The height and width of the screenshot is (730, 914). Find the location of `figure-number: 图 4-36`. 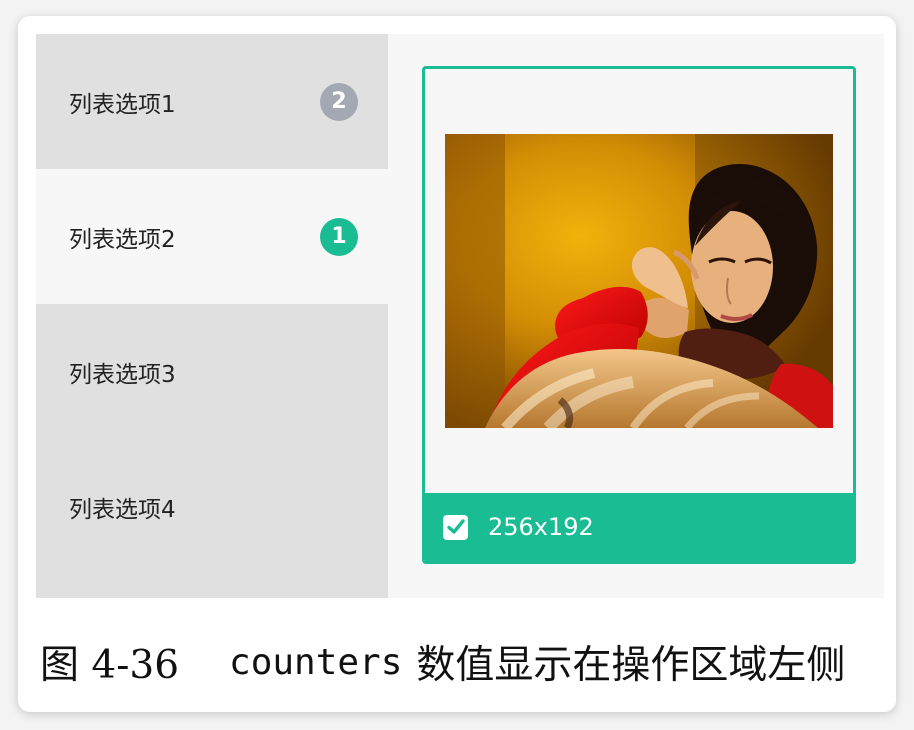

figure-number: 图 4-36 is located at coordinates (110, 665).